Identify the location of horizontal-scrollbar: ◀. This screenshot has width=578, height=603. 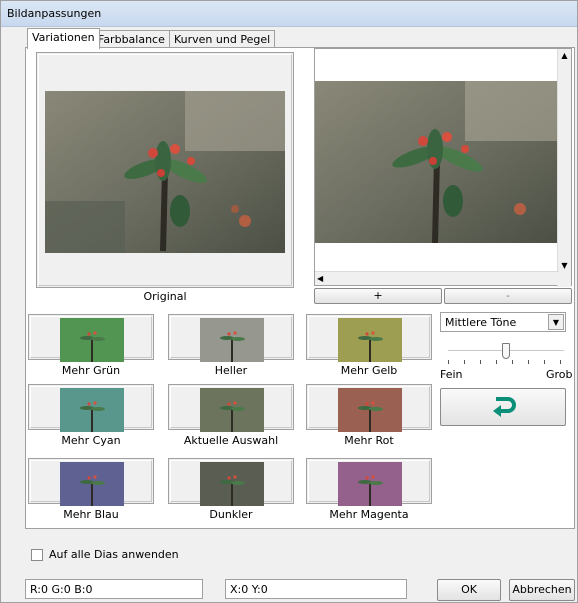
(437, 278).